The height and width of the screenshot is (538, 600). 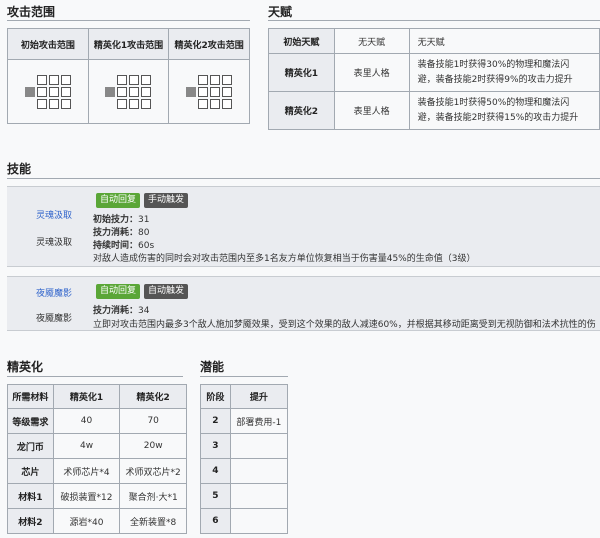 What do you see at coordinates (301, 72) in the screenshot?
I see `talent-stage-elite1: 精英化1` at bounding box center [301, 72].